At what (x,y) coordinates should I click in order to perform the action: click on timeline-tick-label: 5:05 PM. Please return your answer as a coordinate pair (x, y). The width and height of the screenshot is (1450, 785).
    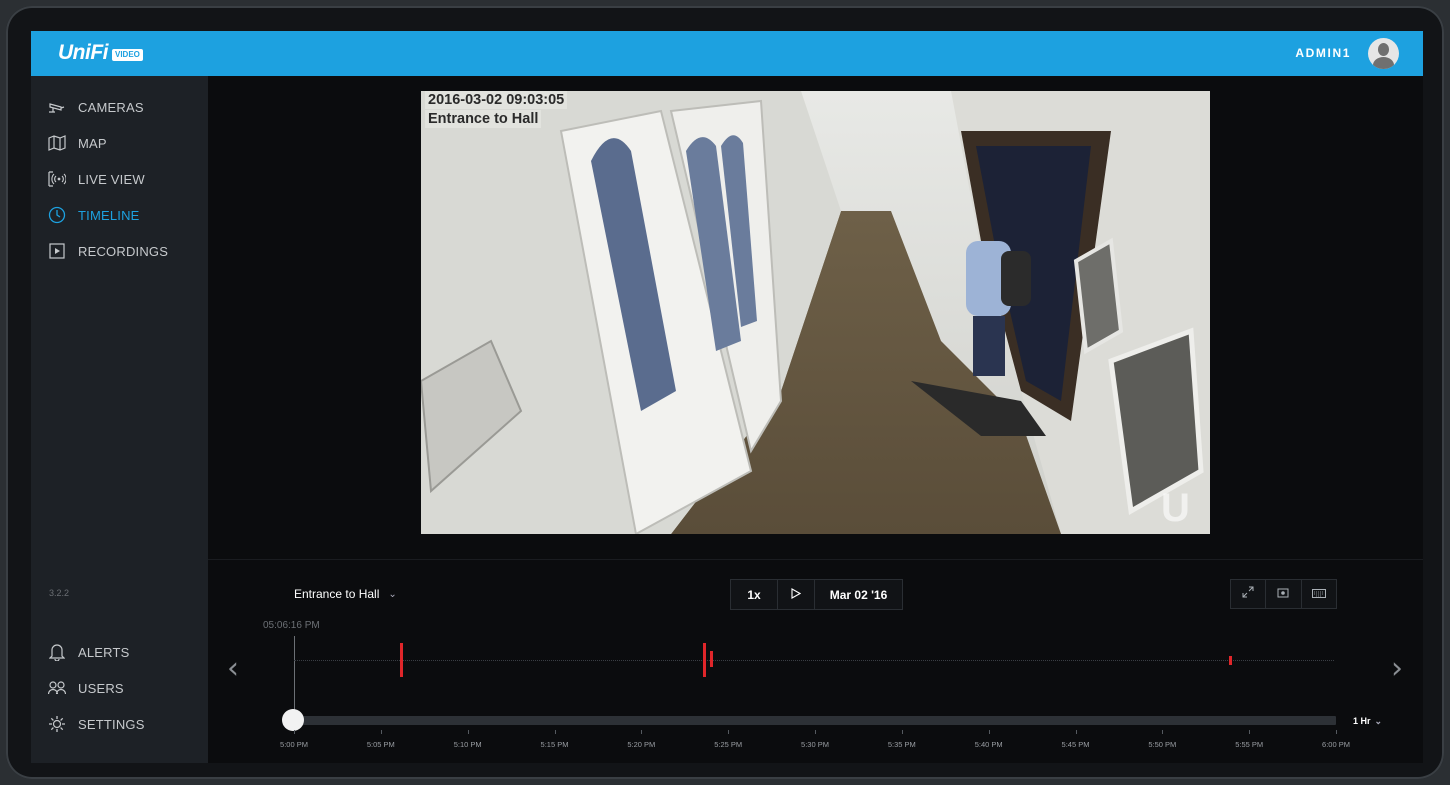
    Looking at the image, I should click on (380, 744).